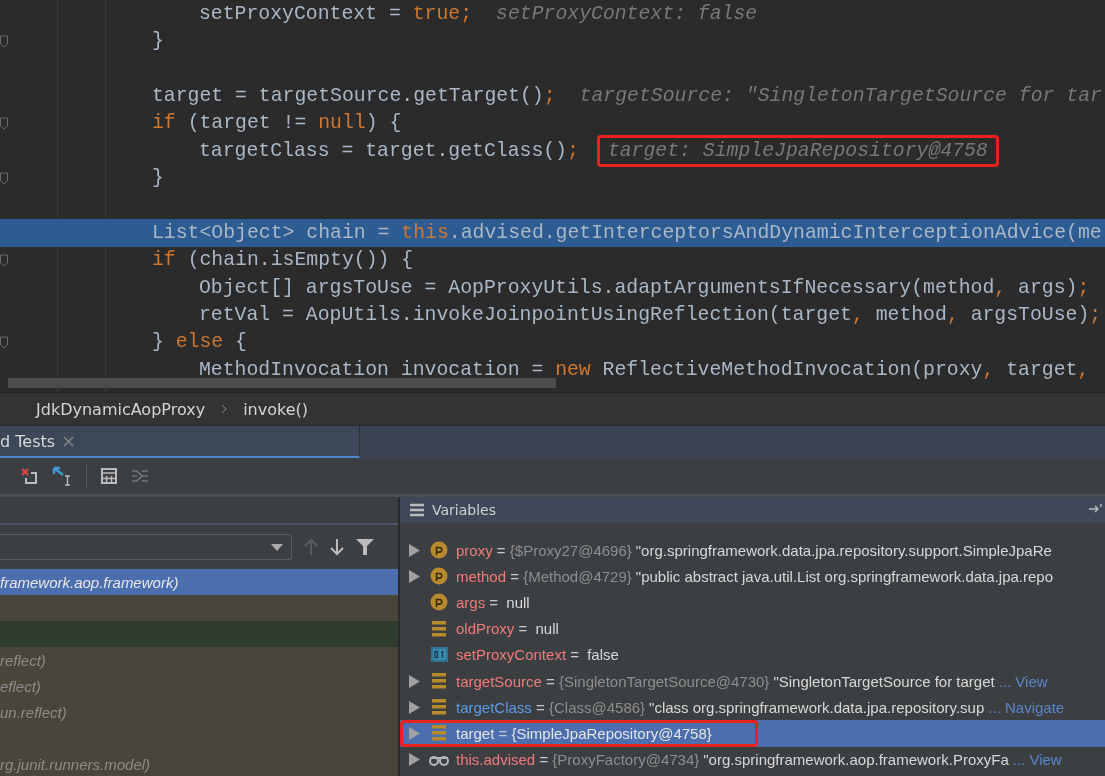 This screenshot has height=776, width=1105. What do you see at coordinates (884, 681) in the screenshot?
I see `variable-value: "SingletonTargetSource for target` at bounding box center [884, 681].